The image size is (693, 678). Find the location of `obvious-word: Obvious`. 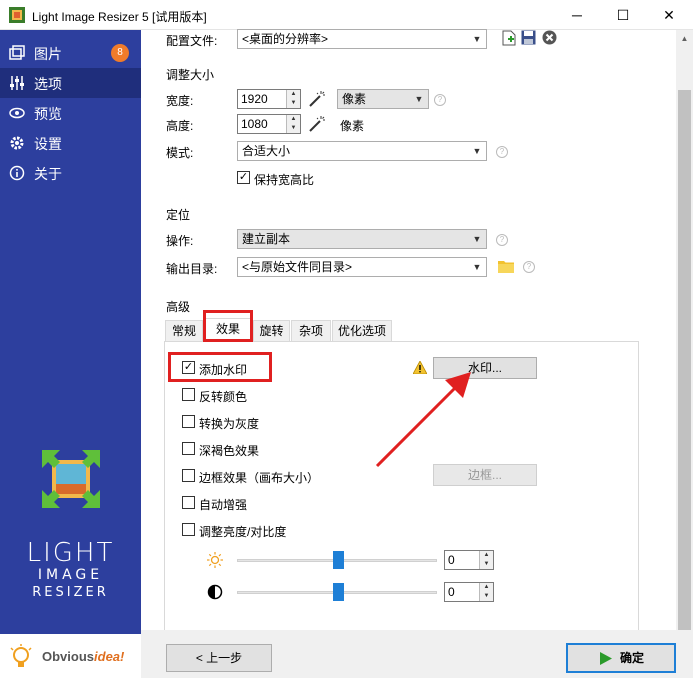

obvious-word: Obvious is located at coordinates (68, 656).